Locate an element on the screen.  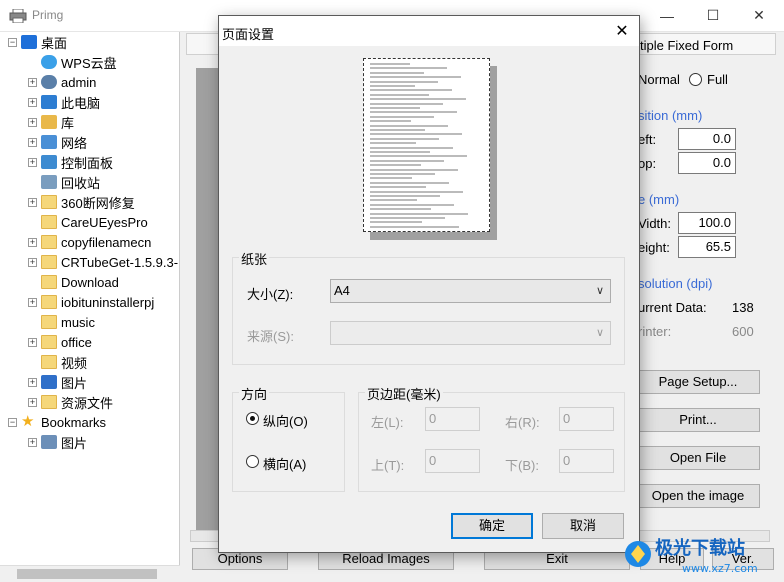
tree-item: + 资源文件 is located at coordinates (70, 402).